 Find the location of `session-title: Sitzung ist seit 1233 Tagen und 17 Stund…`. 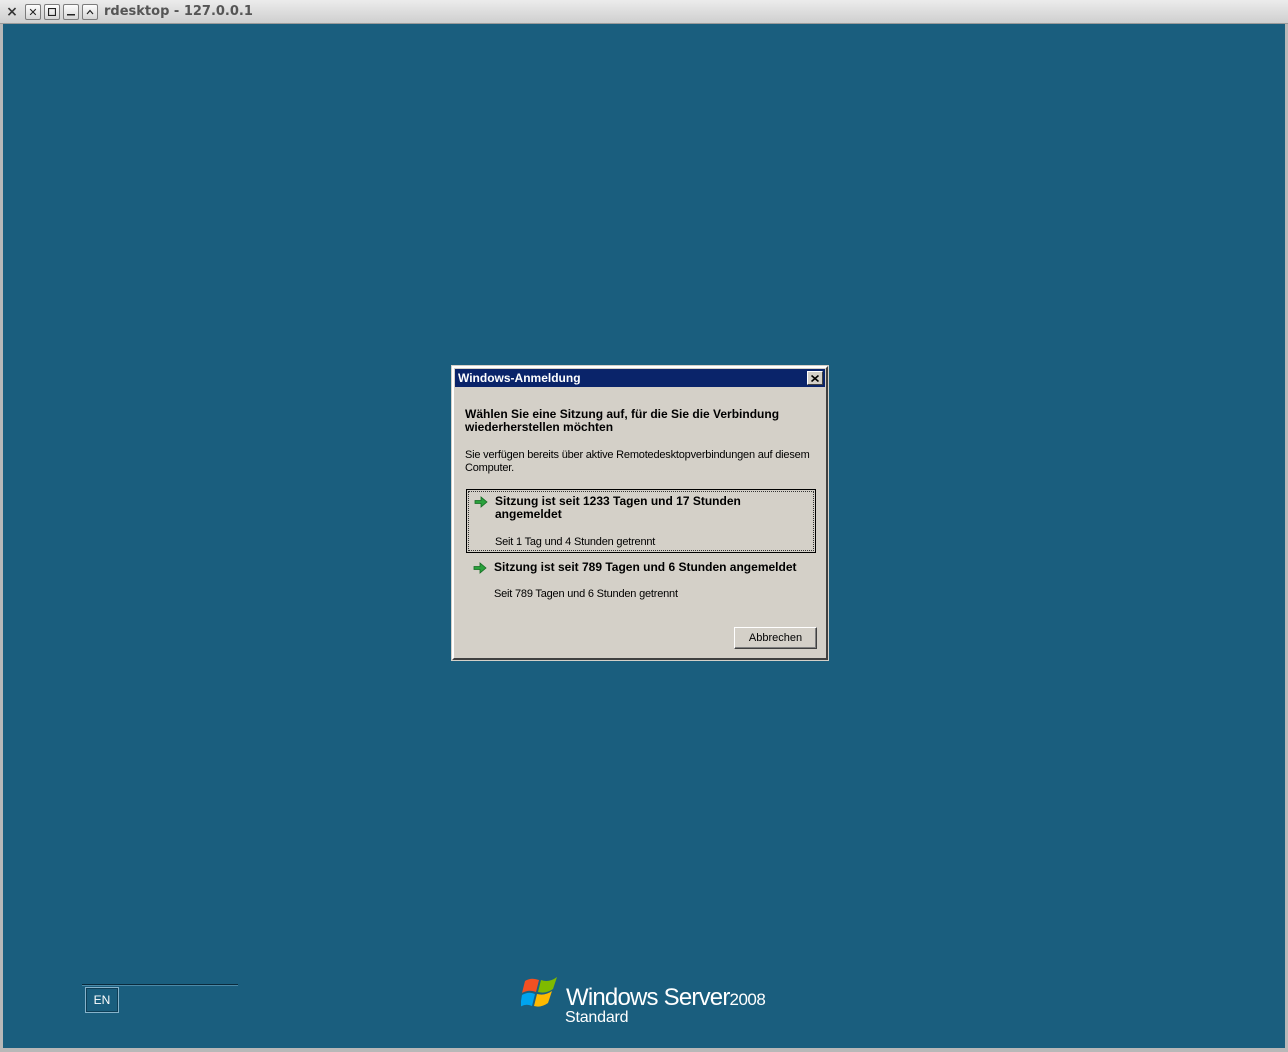

session-title: Sitzung ist seit 1233 Tagen und 17 Stund… is located at coordinates (618, 507).